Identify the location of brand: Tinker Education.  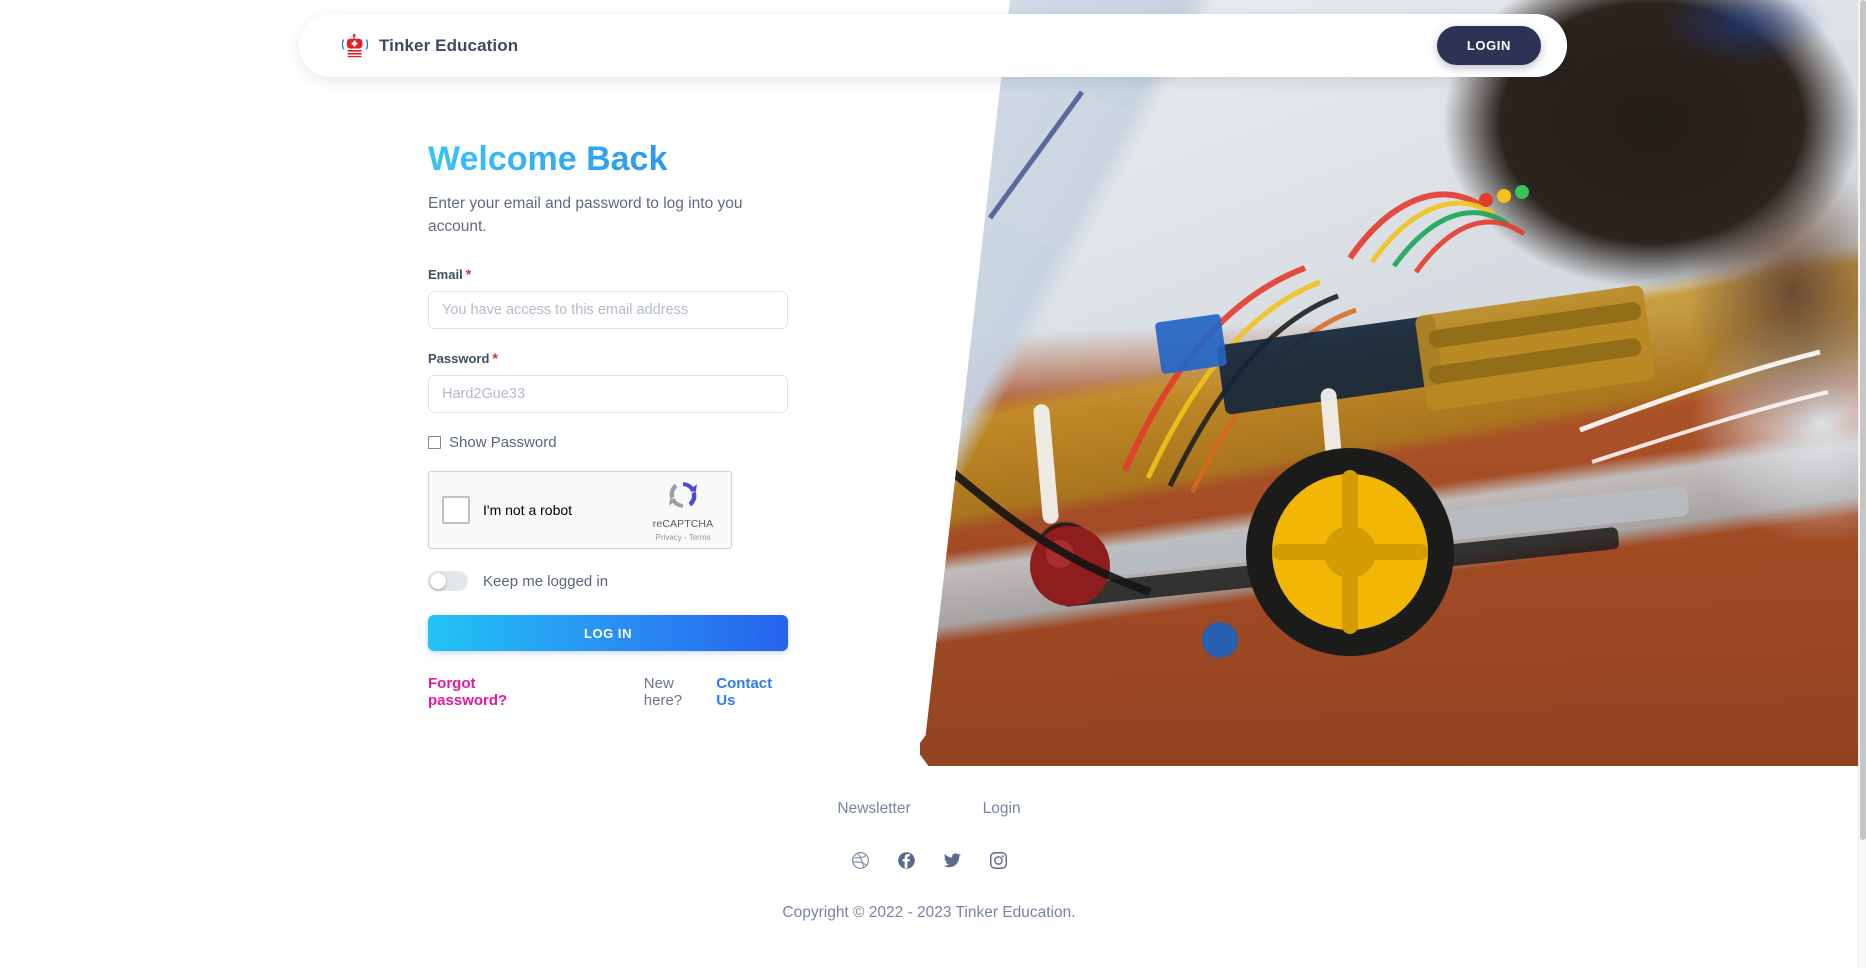
(430, 46).